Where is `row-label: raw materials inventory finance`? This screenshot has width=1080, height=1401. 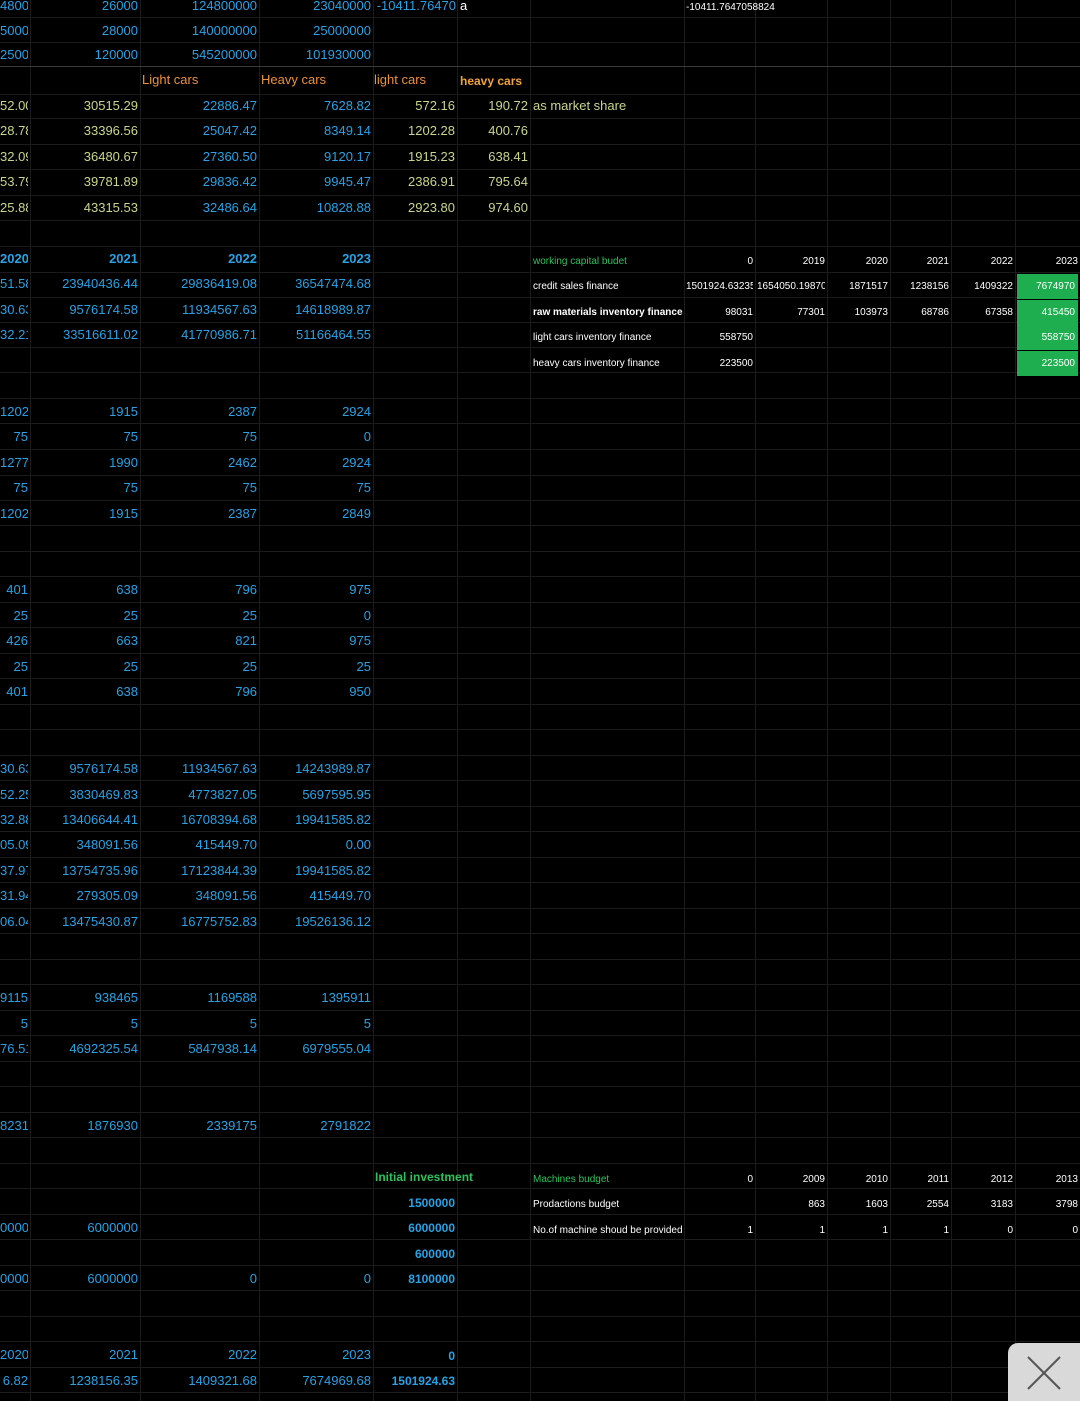 row-label: raw materials inventory finance is located at coordinates (608, 313).